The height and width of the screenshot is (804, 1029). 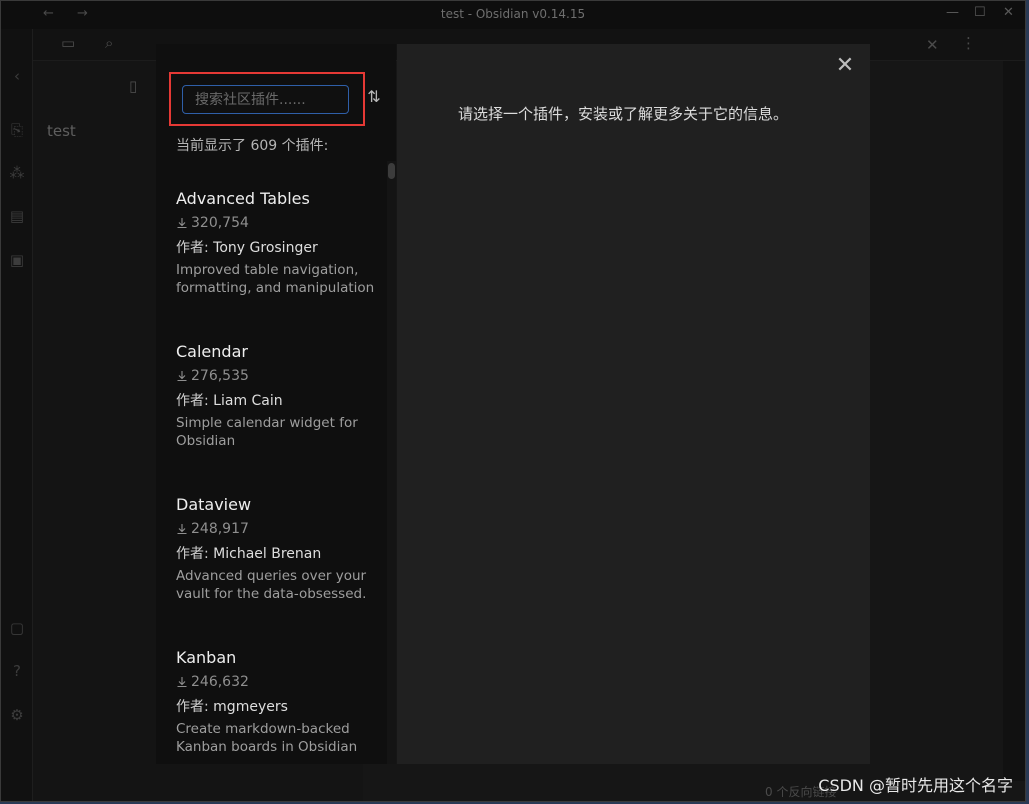 I want to click on title-bar: ← → test - Obsidian v0.14.15 — ☐ ✕, so click(x=513, y=15).